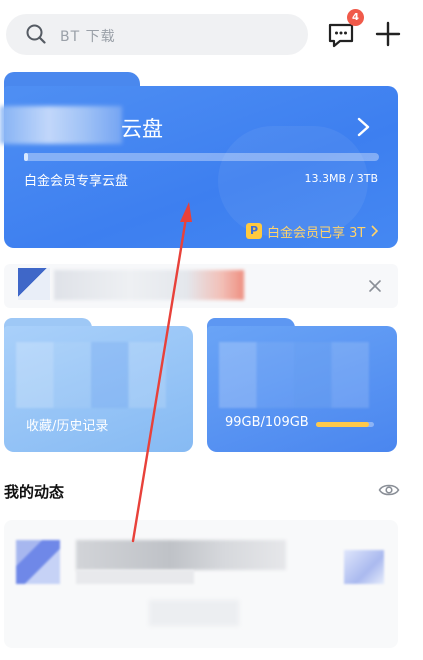  What do you see at coordinates (194, 613) in the screenshot?
I see `feed-blurred-footer` at bounding box center [194, 613].